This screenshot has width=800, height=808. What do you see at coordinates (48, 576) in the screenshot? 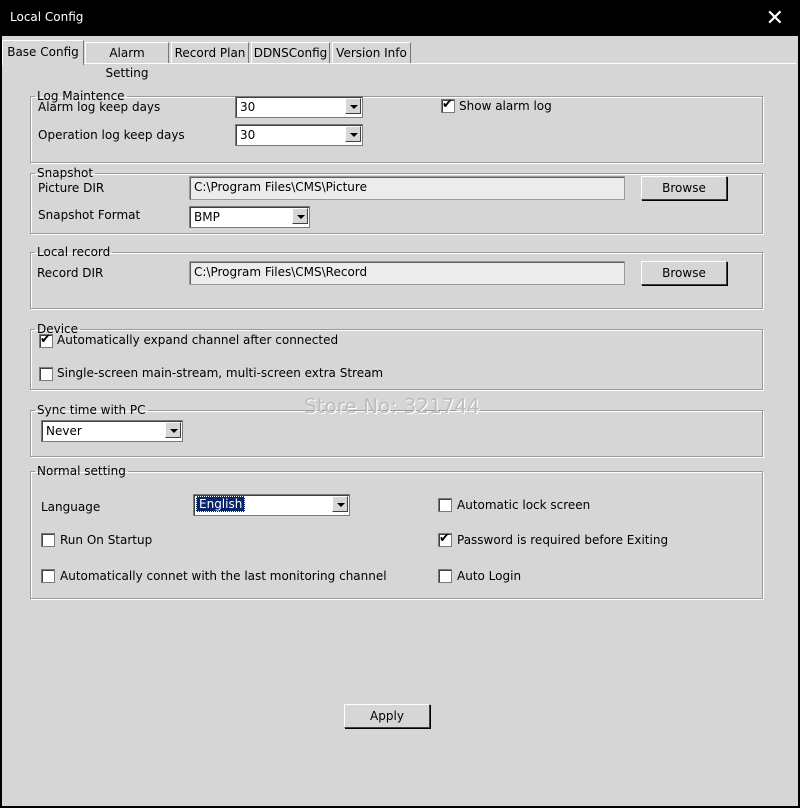
I see `auto-connect-checkbox` at bounding box center [48, 576].